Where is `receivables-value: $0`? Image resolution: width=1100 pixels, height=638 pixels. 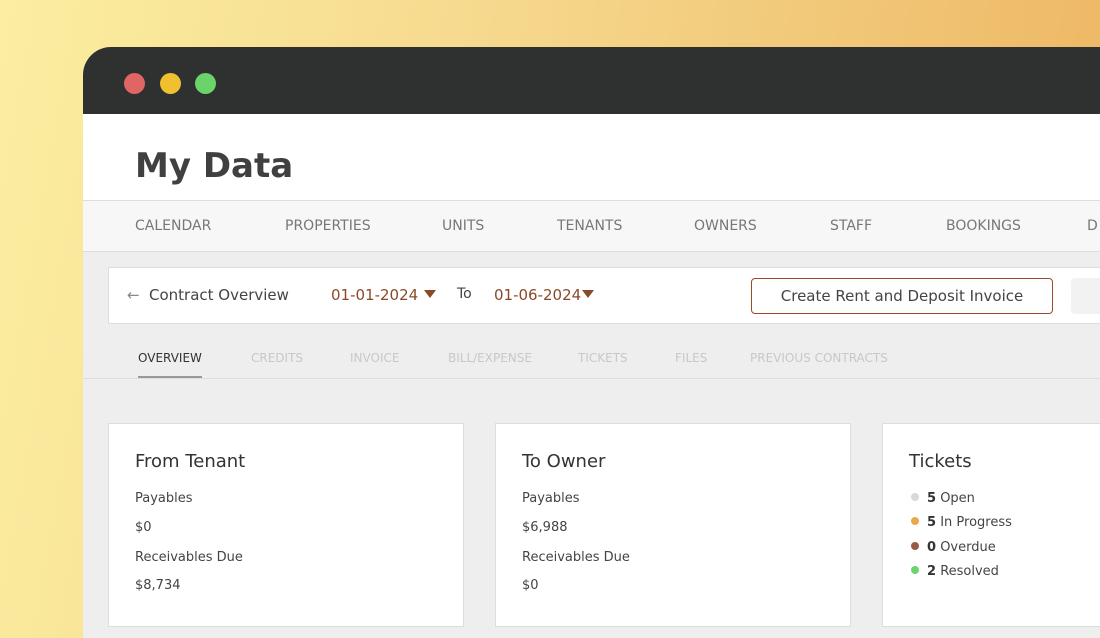
receivables-value: $0 is located at coordinates (530, 585).